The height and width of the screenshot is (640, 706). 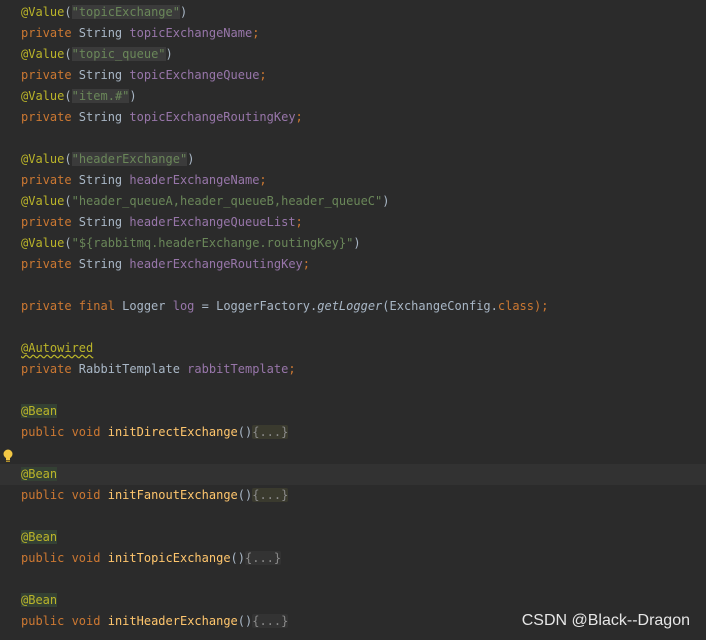 What do you see at coordinates (353, 180) in the screenshot?
I see `code-line-8: private String headerExchangeName;` at bounding box center [353, 180].